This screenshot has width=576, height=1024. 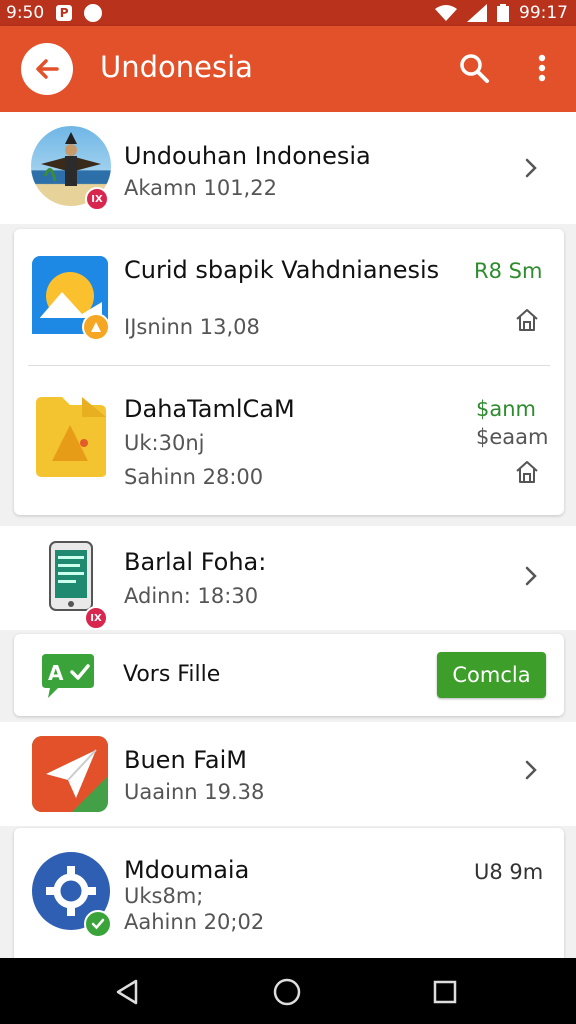 I want to click on list-item: IX Undouhan Indonesia Akamn 101,22, so click(x=288, y=168).